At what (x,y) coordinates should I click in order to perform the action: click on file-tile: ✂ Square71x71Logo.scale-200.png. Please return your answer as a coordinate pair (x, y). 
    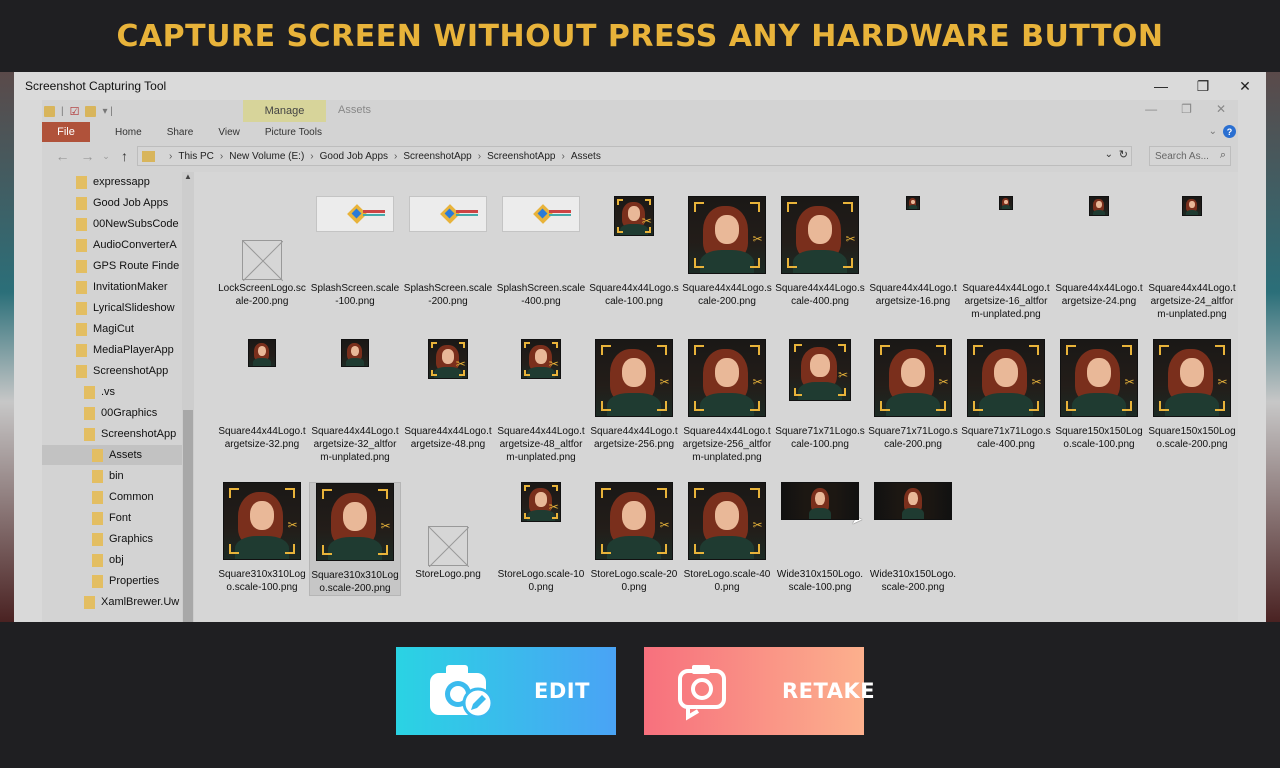
    Looking at the image, I should click on (913, 395).